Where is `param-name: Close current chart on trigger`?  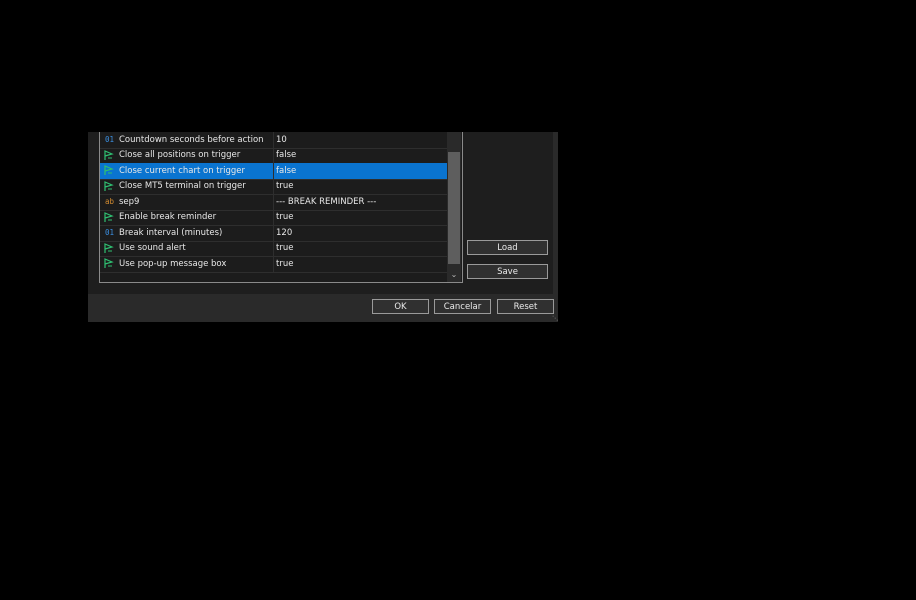 param-name: Close current chart on trigger is located at coordinates (182, 170).